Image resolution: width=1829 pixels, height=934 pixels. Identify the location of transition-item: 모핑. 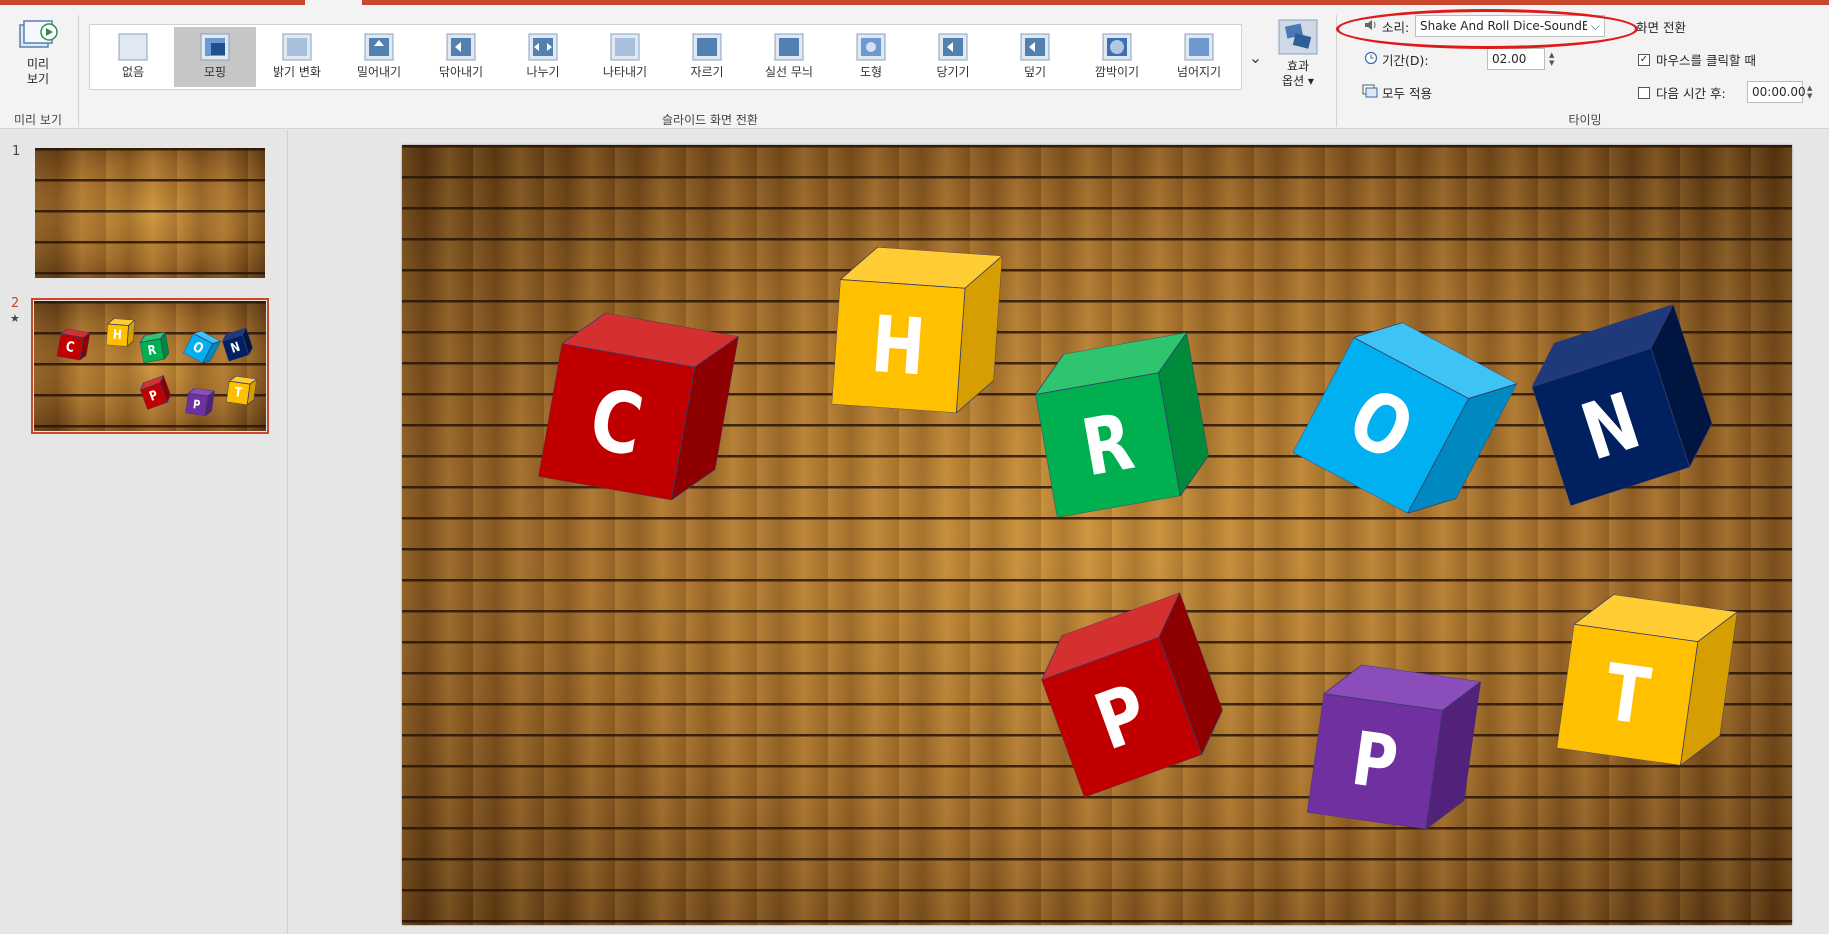
(215, 57).